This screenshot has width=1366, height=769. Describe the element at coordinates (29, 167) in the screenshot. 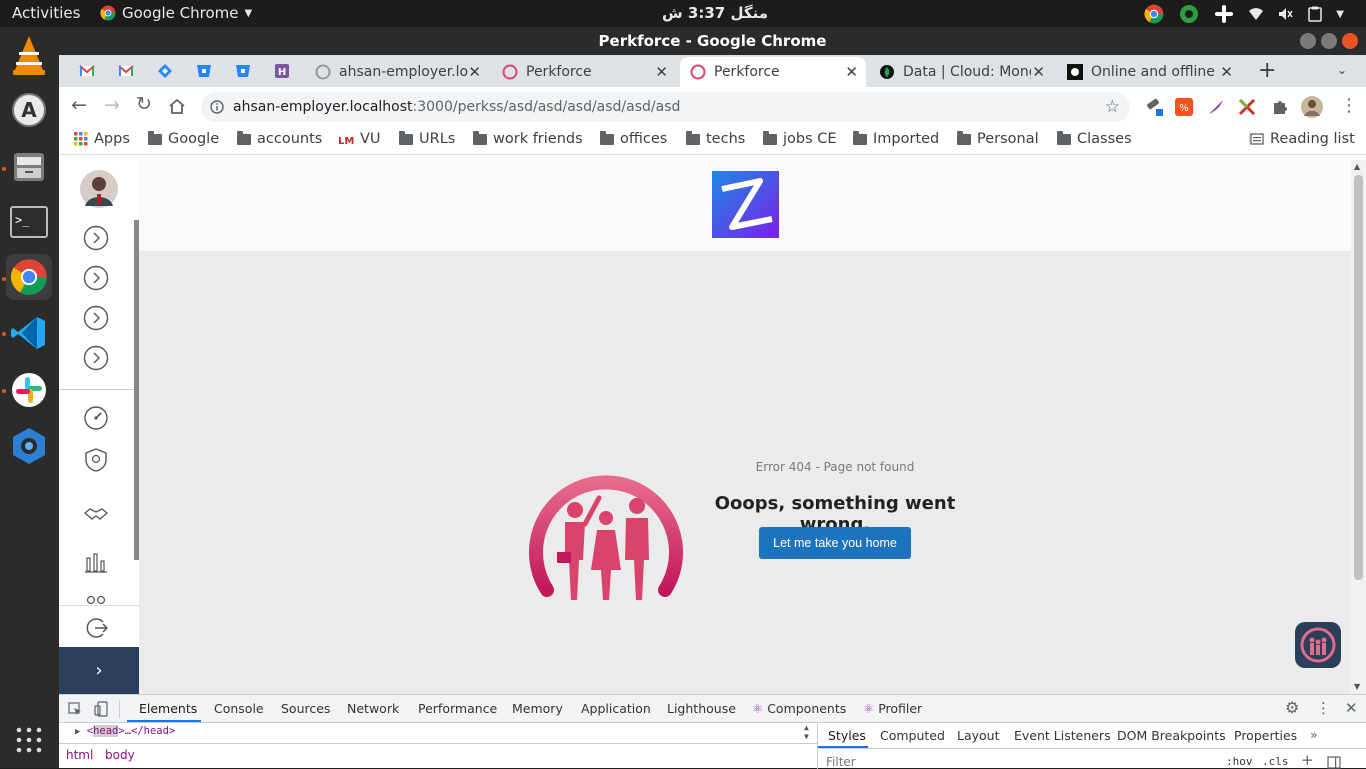

I see `files-launcher` at that location.